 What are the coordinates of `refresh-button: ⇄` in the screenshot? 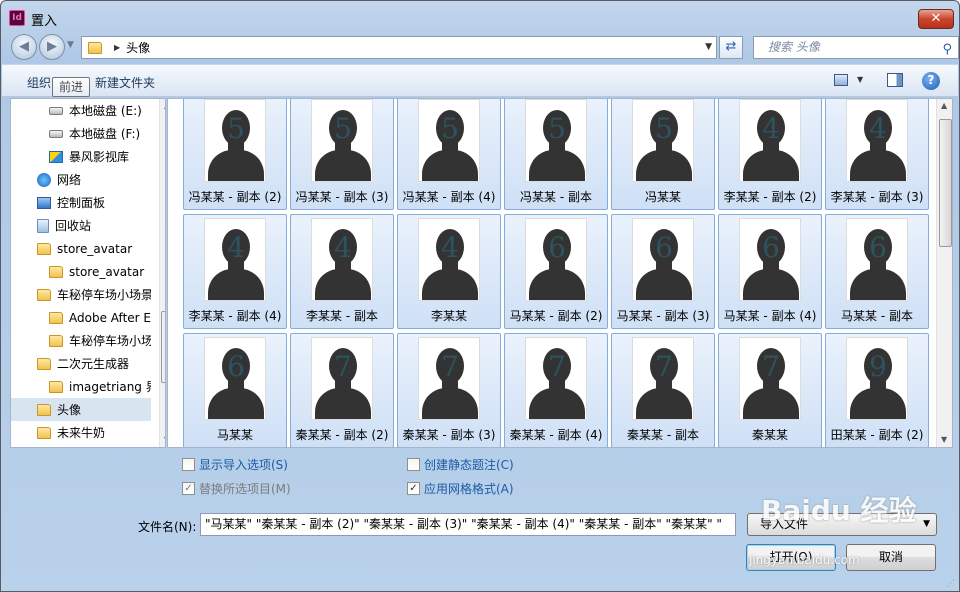 It's located at (731, 47).